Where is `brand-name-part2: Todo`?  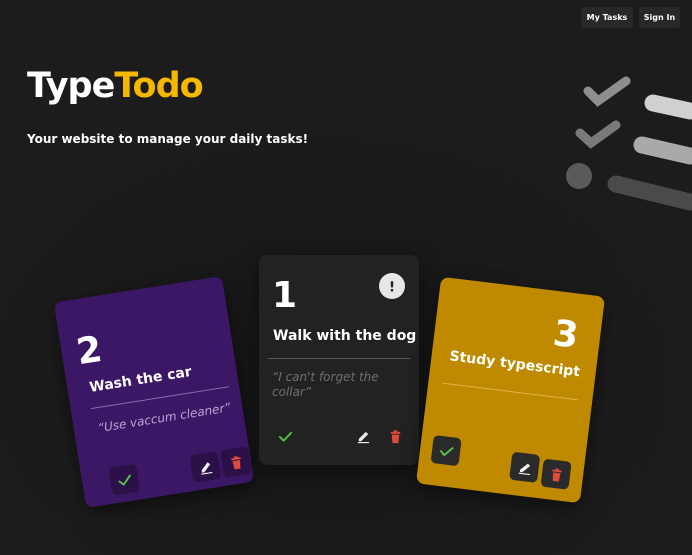 brand-name-part2: Todo is located at coordinates (158, 86).